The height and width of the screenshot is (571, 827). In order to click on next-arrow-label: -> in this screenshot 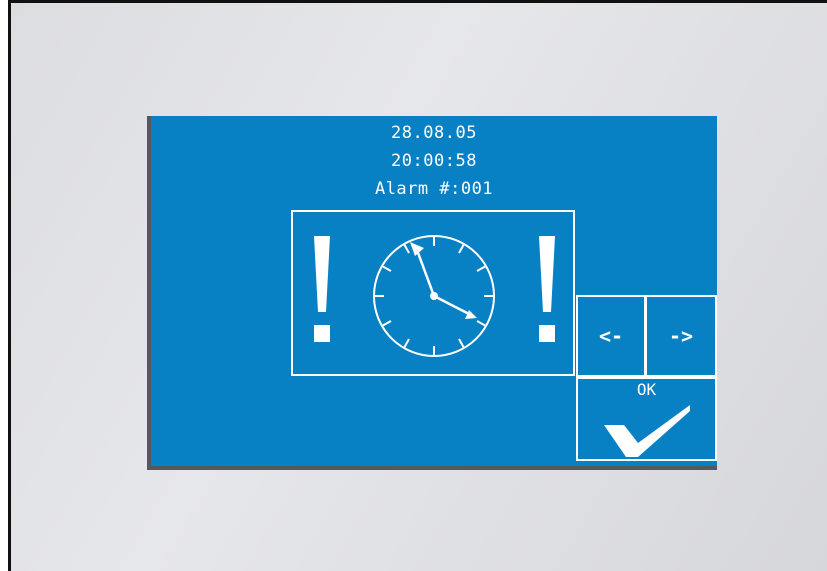, I will do `click(681, 336)`.